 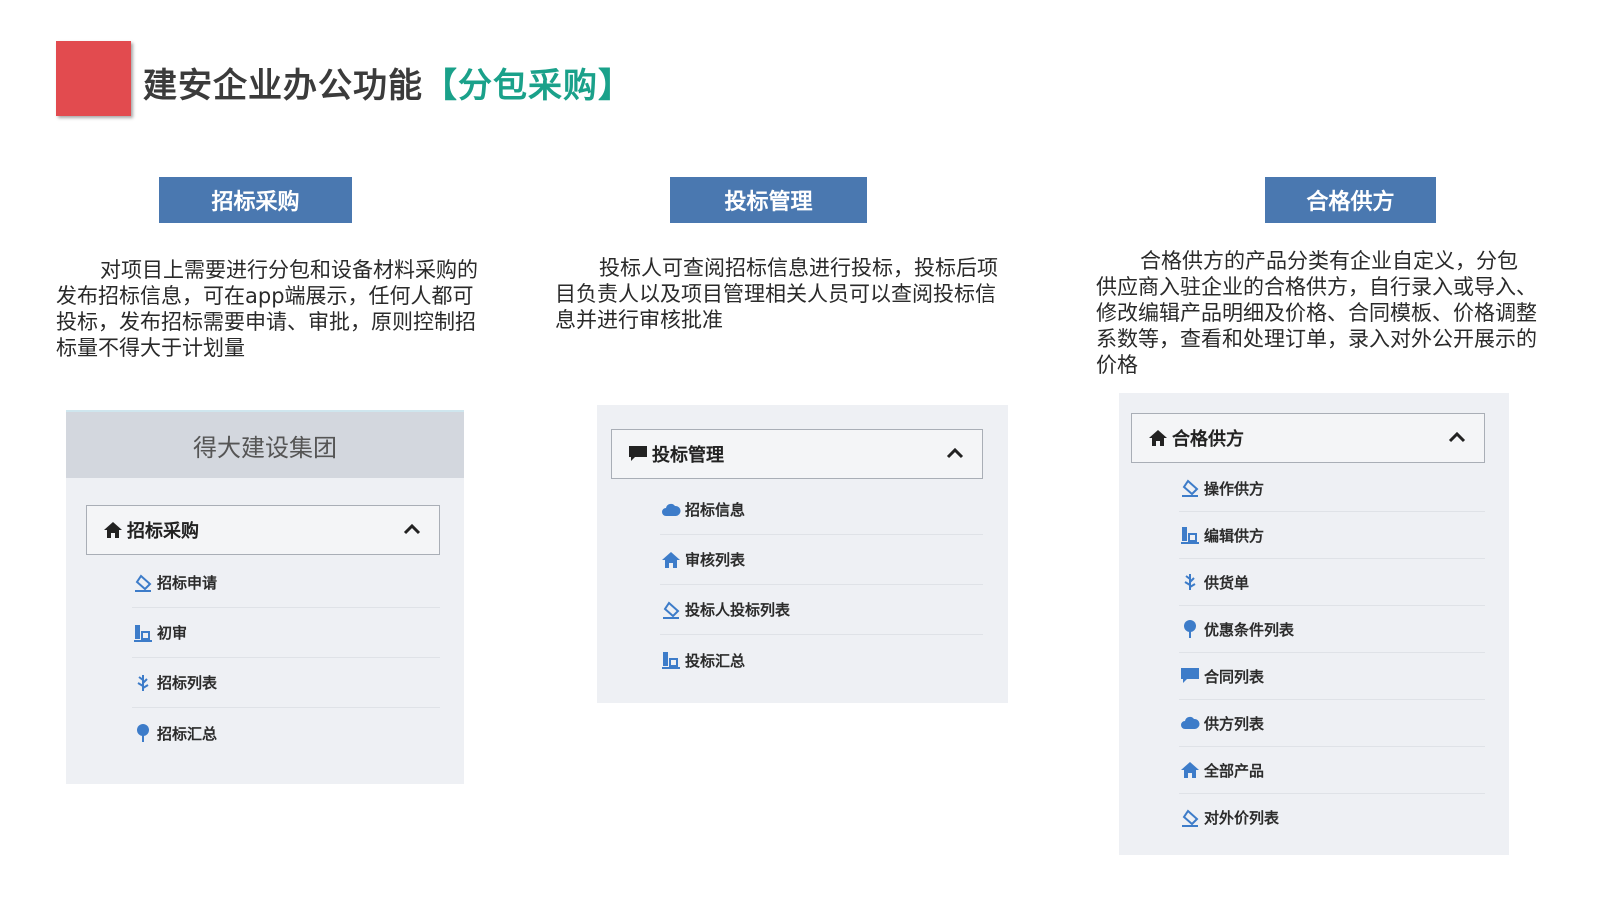 I want to click on menu-item-contract-list: 合同列表, so click(x=1332, y=676).